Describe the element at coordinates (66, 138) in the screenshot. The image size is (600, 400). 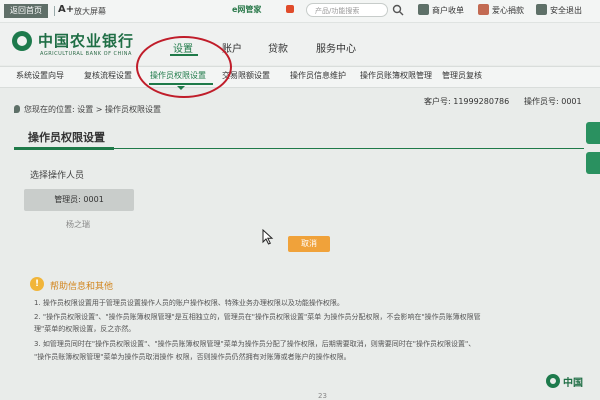
I see `section-title: 操作员权限设置` at that location.